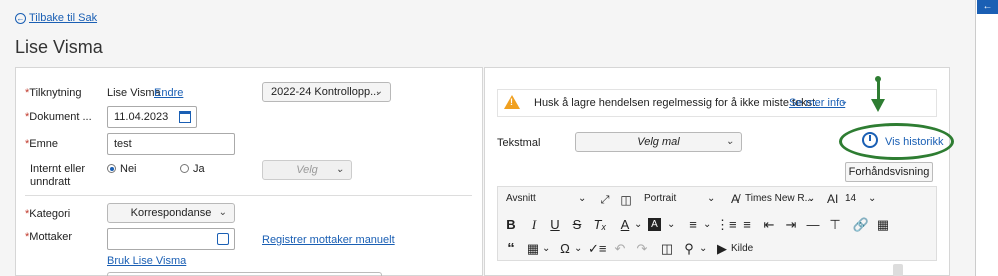 The height and width of the screenshot is (276, 998). I want to click on page-title: Lise Visma, so click(59, 47).